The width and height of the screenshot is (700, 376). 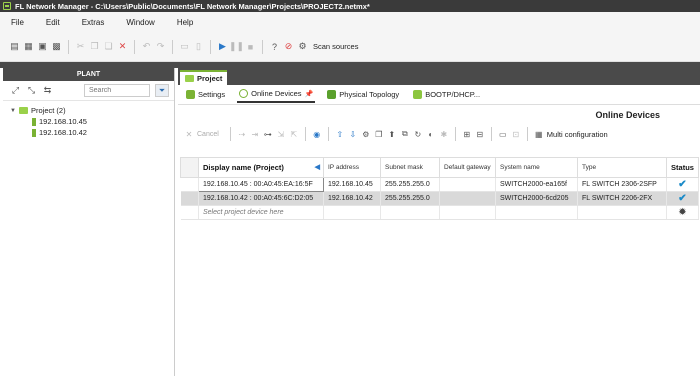 What do you see at coordinates (439, 212) in the screenshot?
I see `table-row-new: Select project device here ✹` at bounding box center [439, 212].